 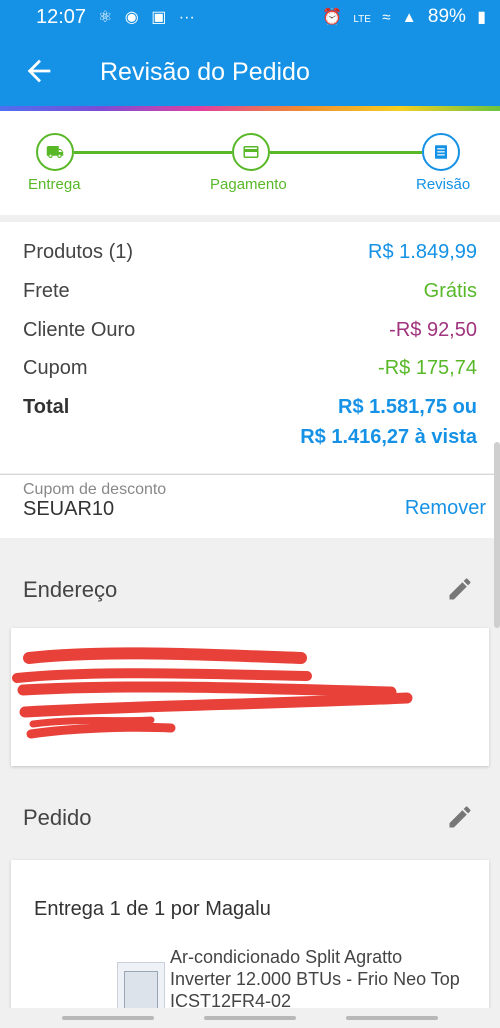 I want to click on list-icon, so click(x=441, y=152).